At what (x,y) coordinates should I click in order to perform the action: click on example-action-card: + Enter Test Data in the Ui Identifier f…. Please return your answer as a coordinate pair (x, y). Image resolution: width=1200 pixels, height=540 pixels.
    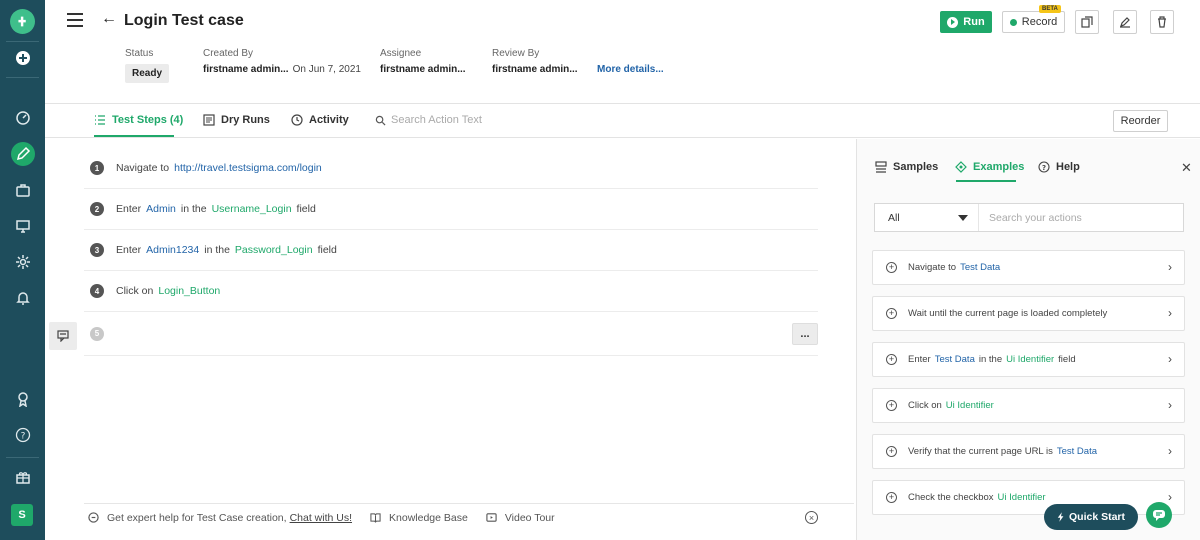
    Looking at the image, I should click on (1028, 359).